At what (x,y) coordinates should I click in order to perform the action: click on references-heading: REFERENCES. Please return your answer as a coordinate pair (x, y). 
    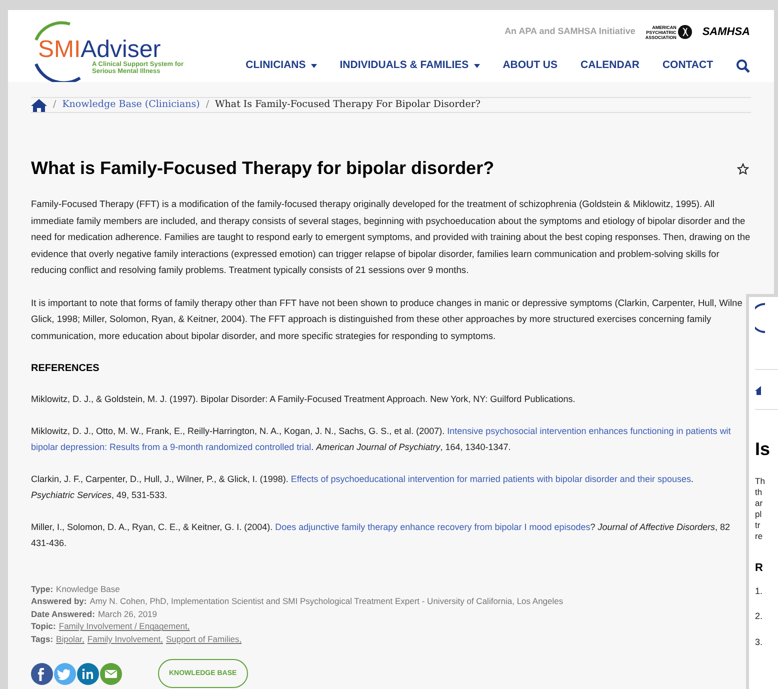
    Looking at the image, I should click on (65, 369).